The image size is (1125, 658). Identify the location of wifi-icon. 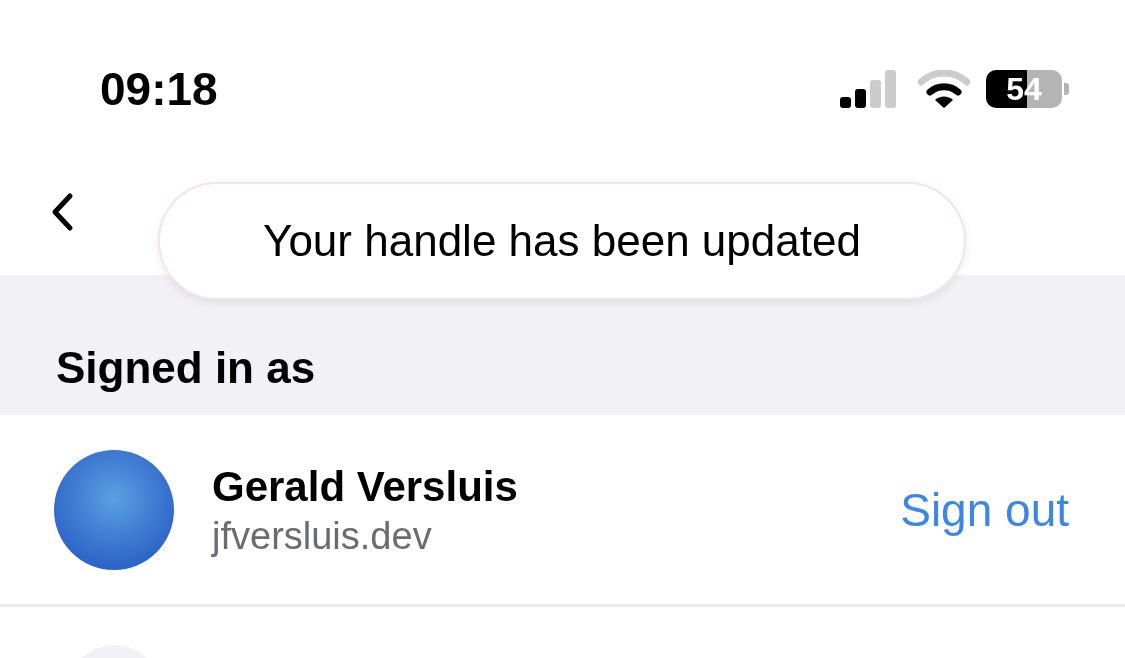
(944, 89).